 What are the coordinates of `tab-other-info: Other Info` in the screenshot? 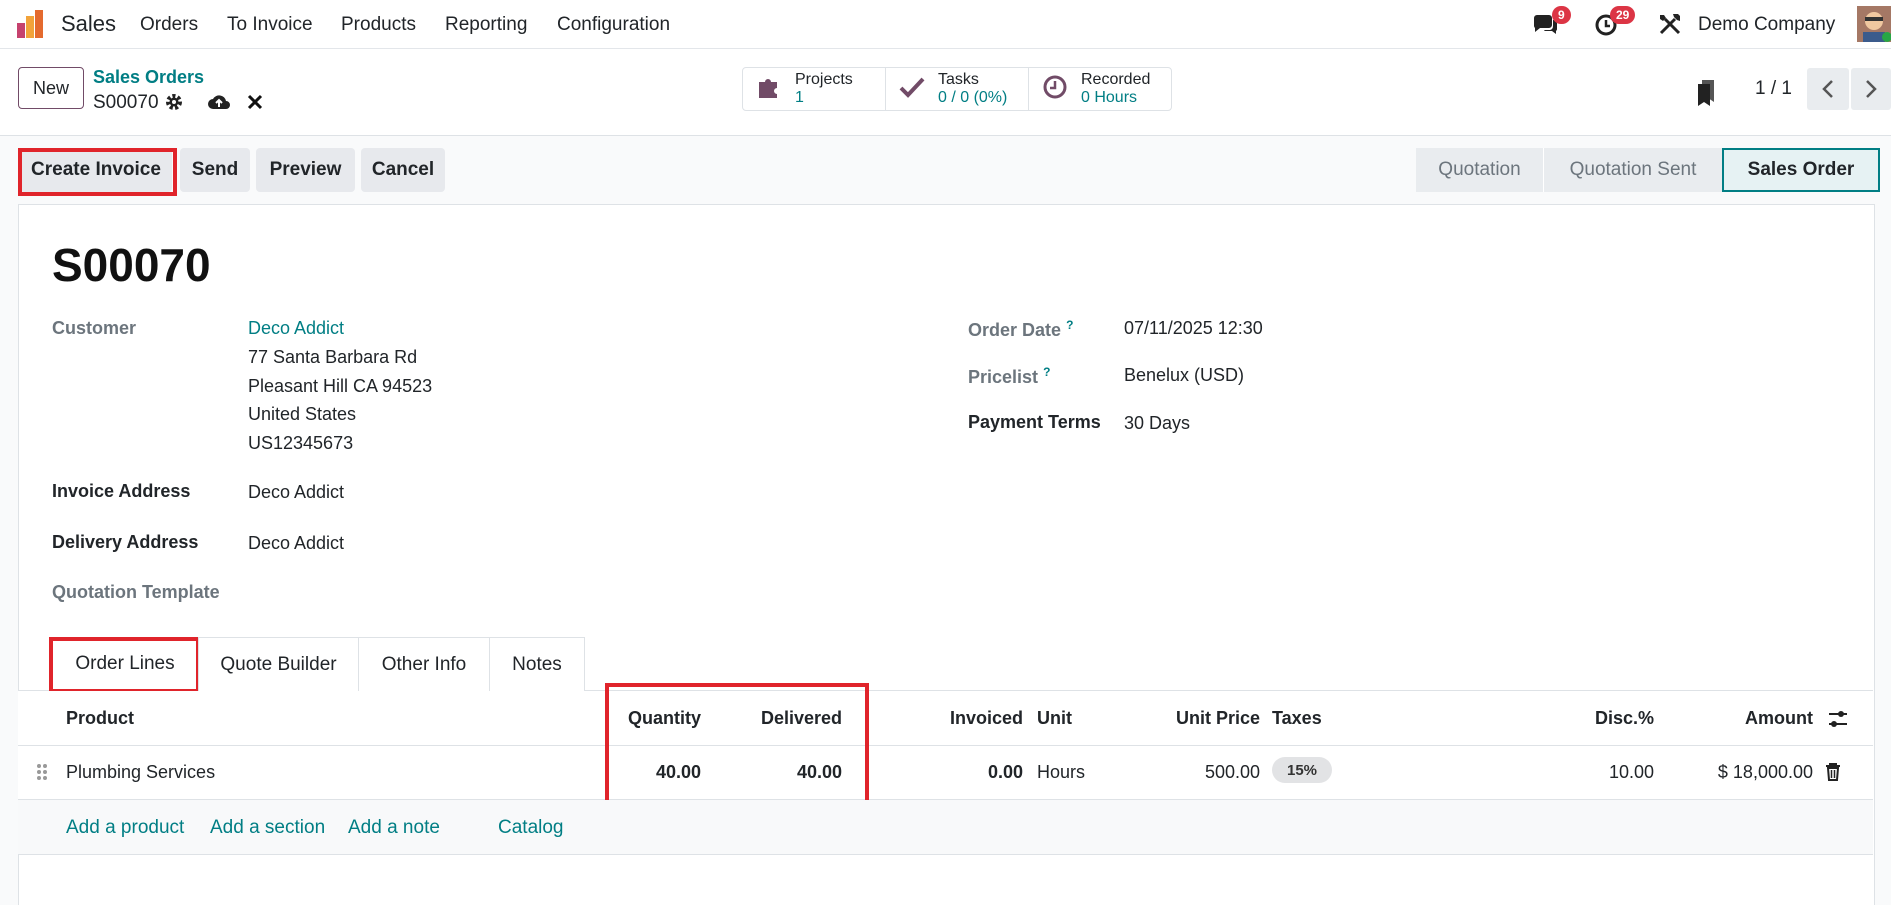 It's located at (424, 664).